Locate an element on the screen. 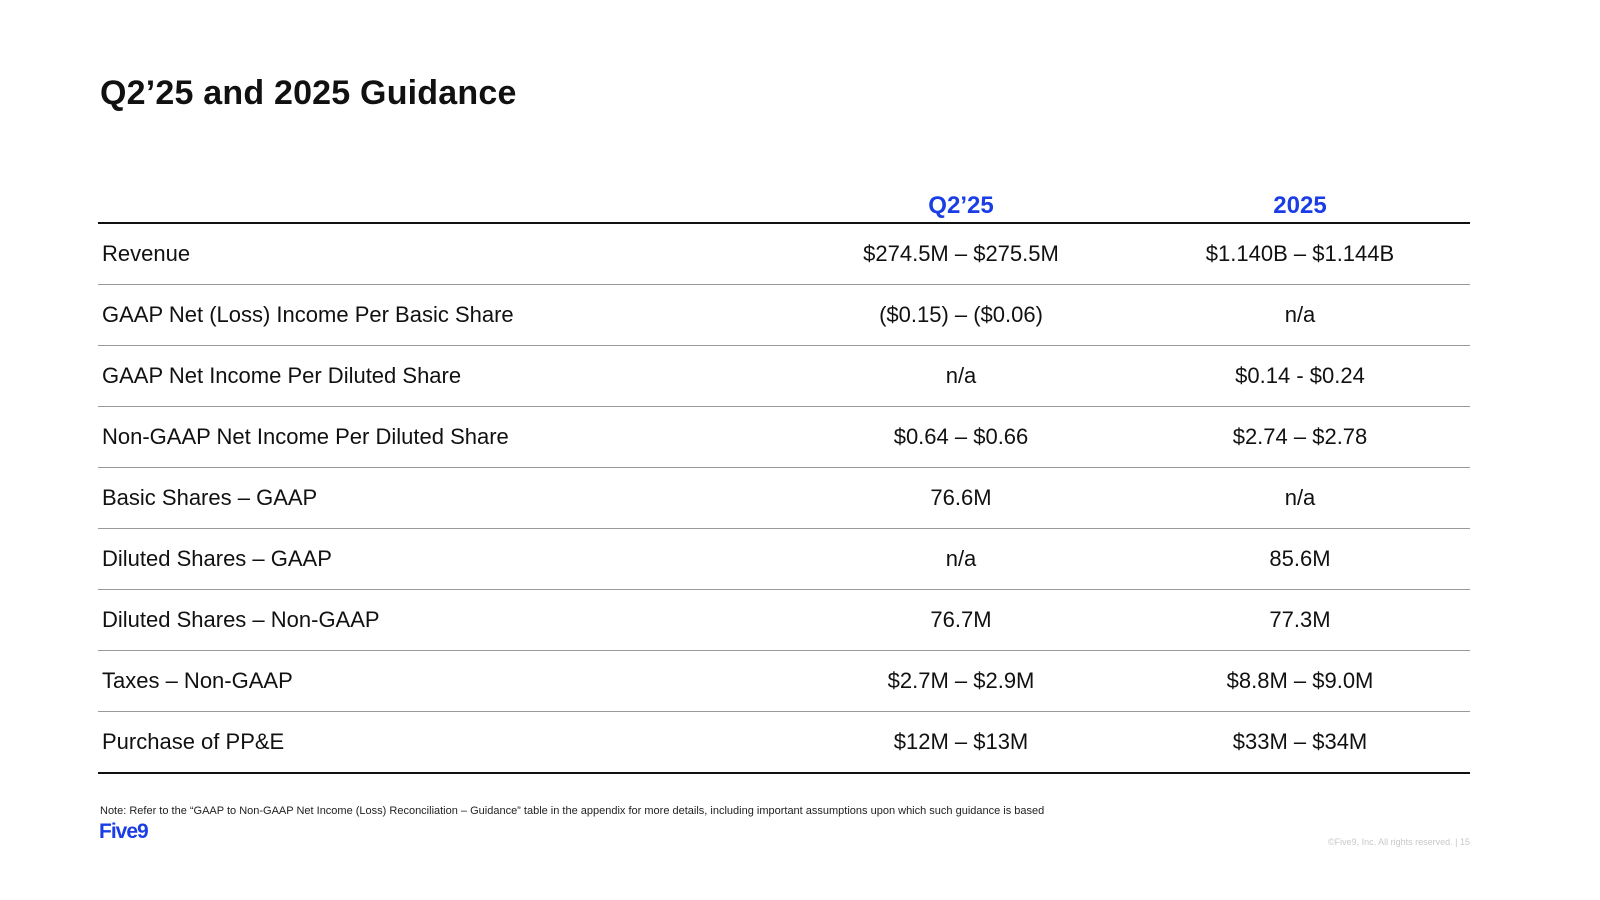  column-header-q2: Q2’25 is located at coordinates (961, 205).